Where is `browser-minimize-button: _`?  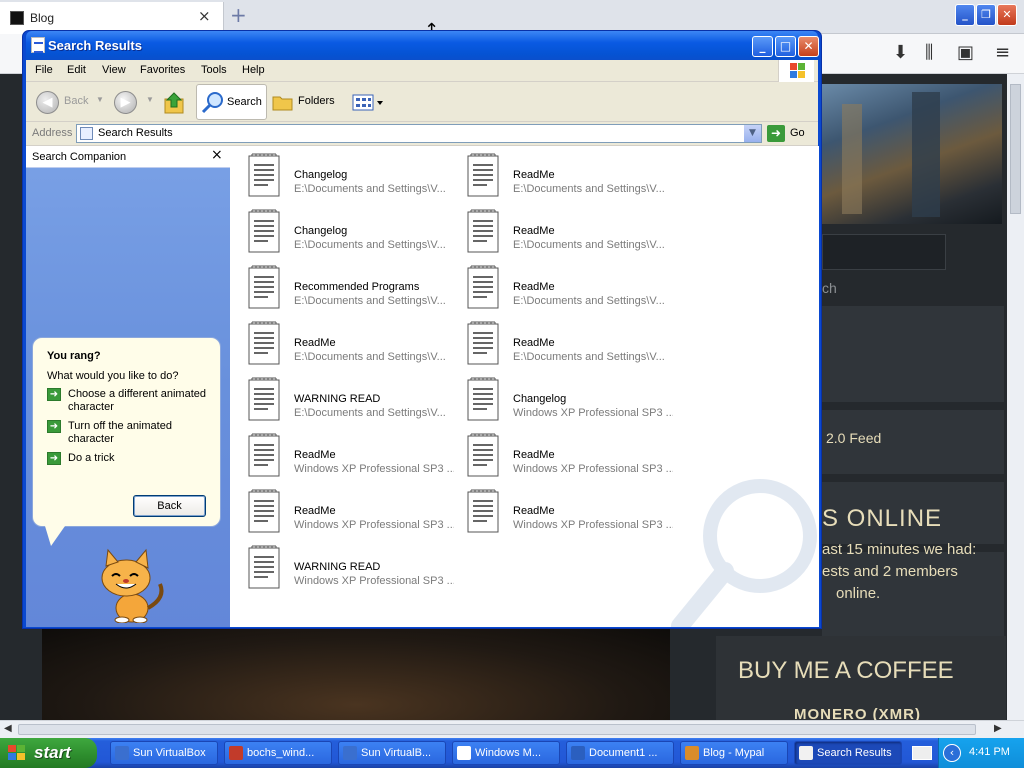 browser-minimize-button: _ is located at coordinates (965, 15).